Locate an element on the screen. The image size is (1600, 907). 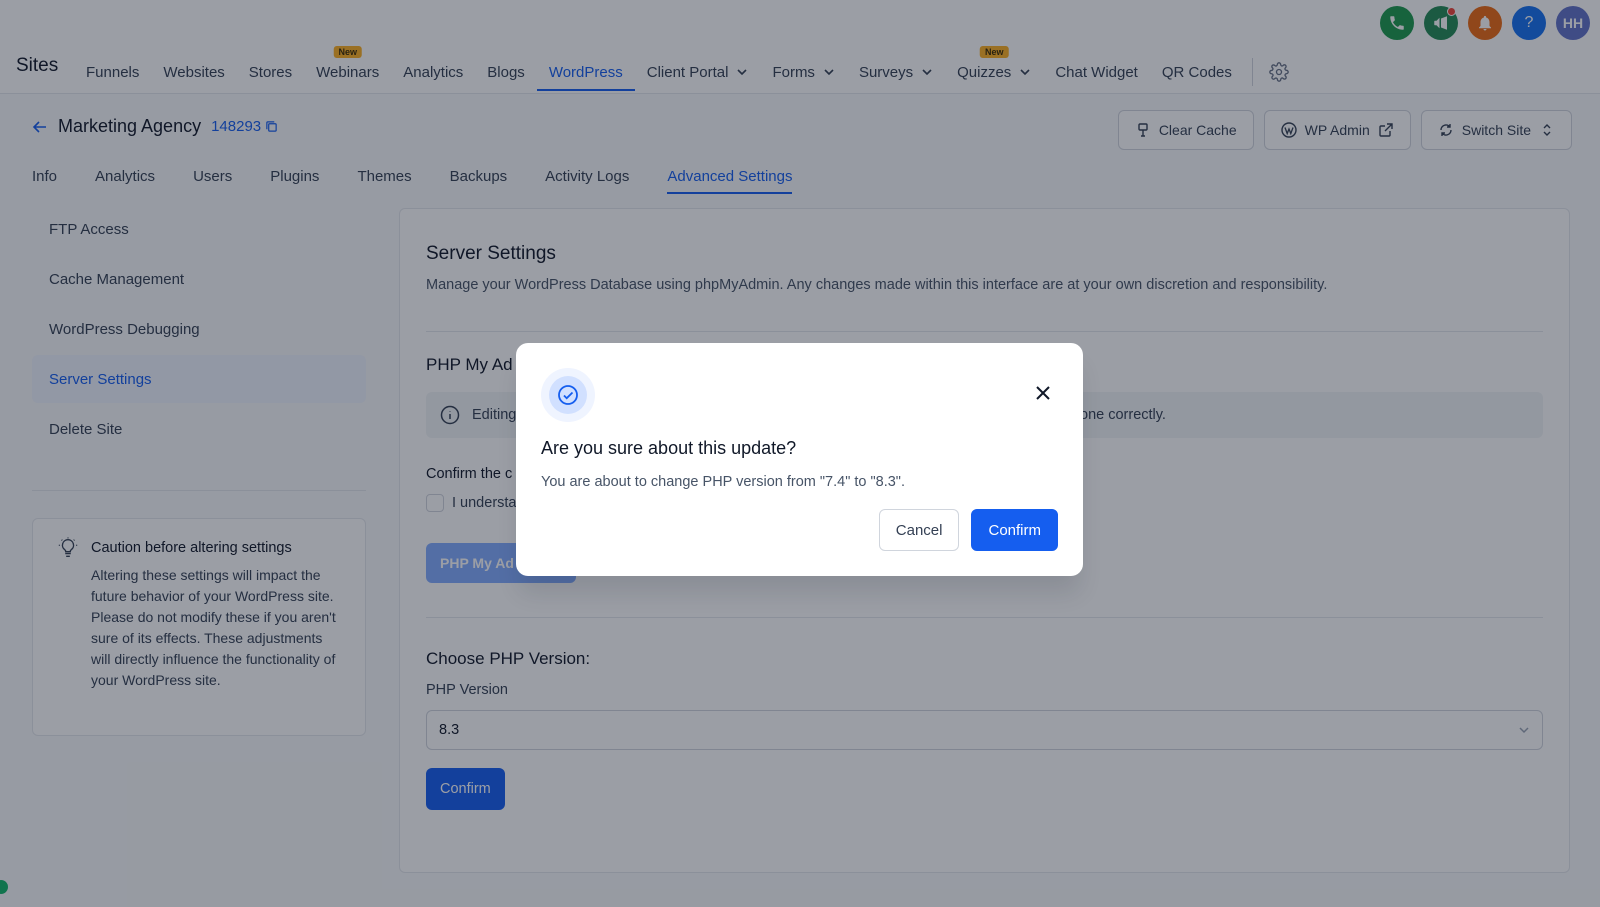
modal-title: Are you sure about this update? is located at coordinates (669, 448).